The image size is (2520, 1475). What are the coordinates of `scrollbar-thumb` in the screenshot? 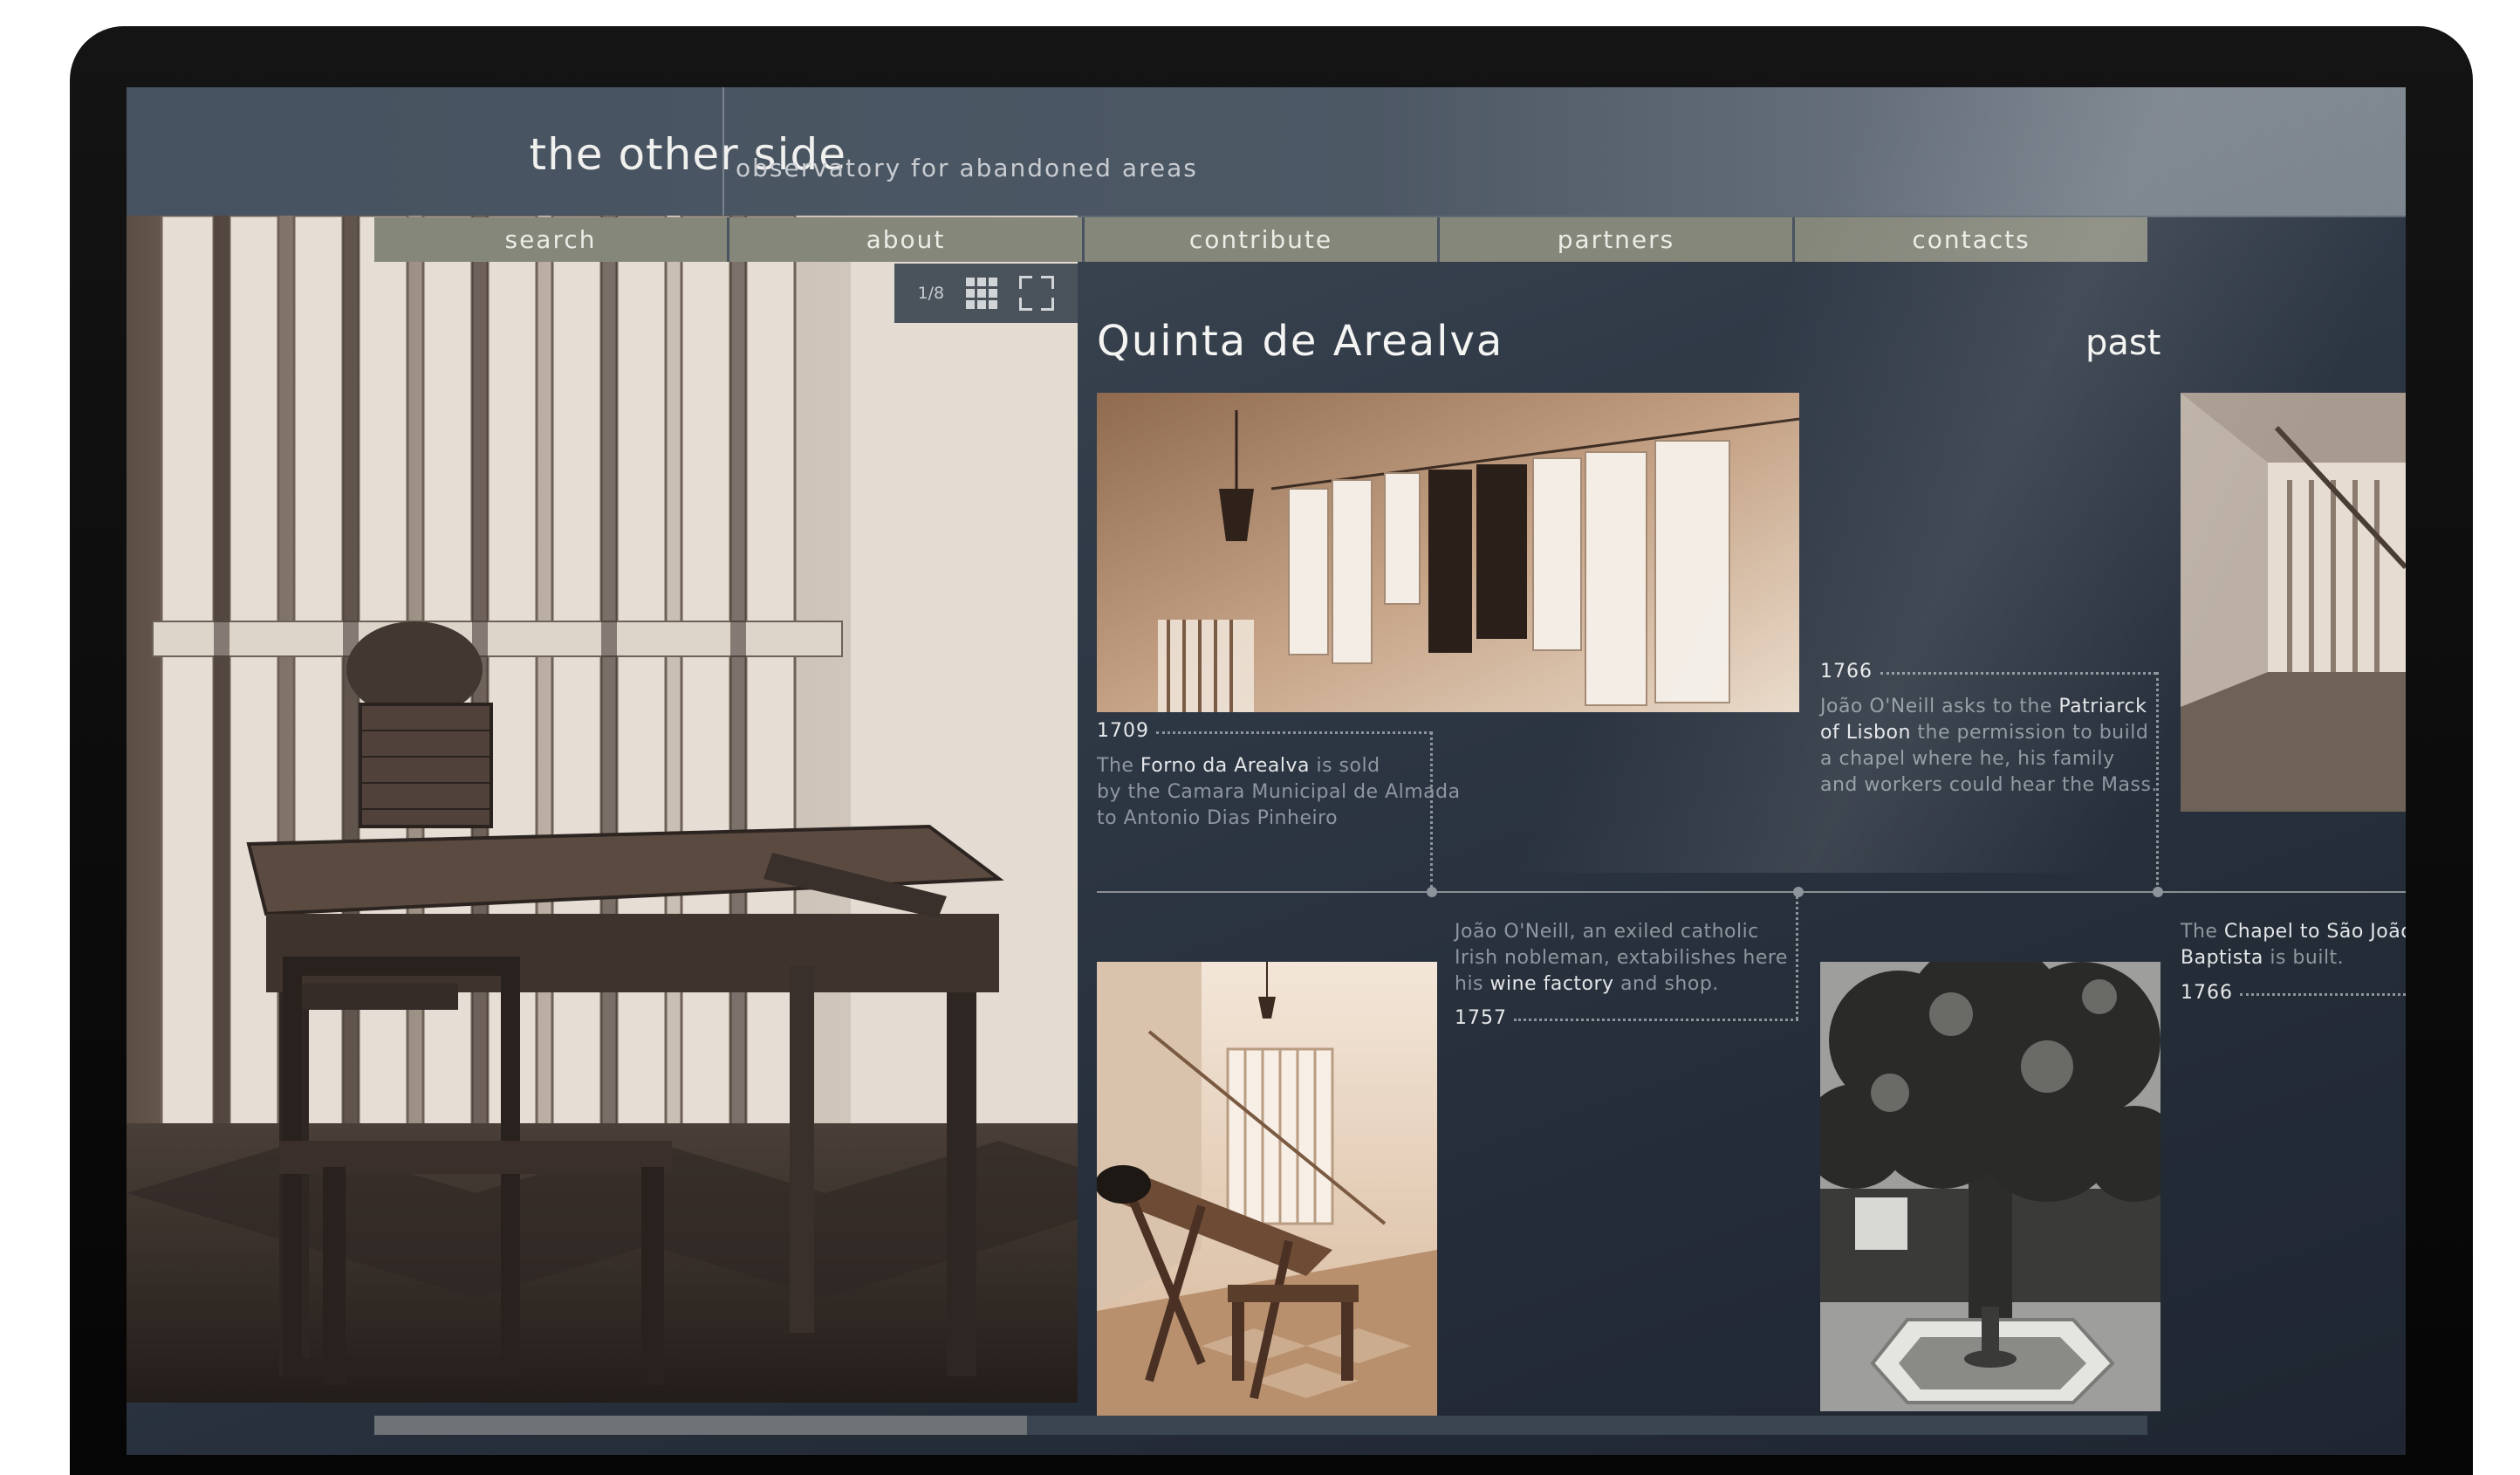 It's located at (700, 1425).